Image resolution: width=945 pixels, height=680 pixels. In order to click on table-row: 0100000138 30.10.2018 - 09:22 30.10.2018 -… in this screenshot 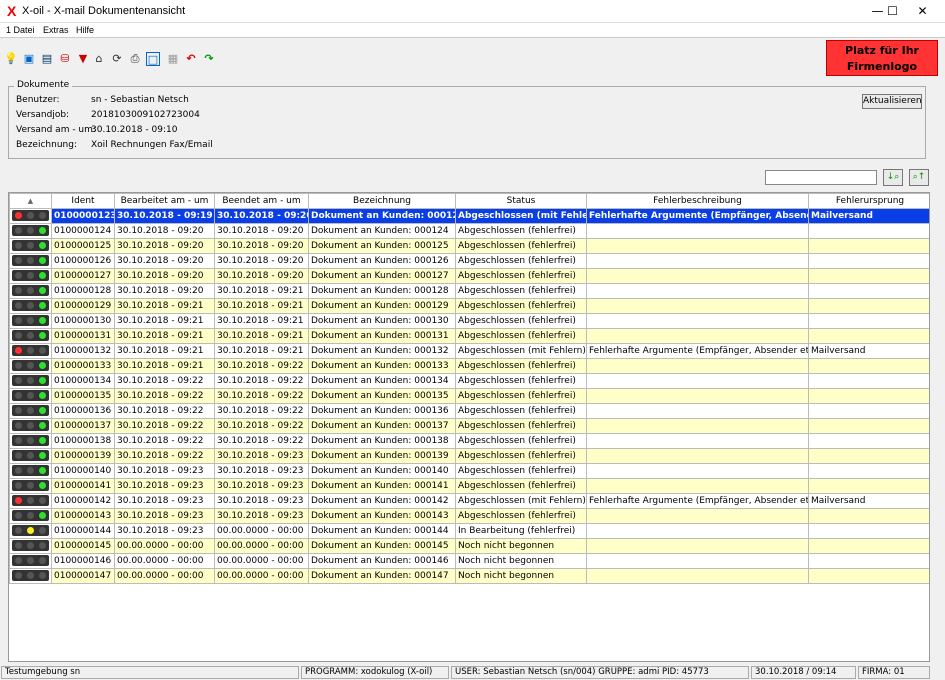, I will do `click(469, 441)`.